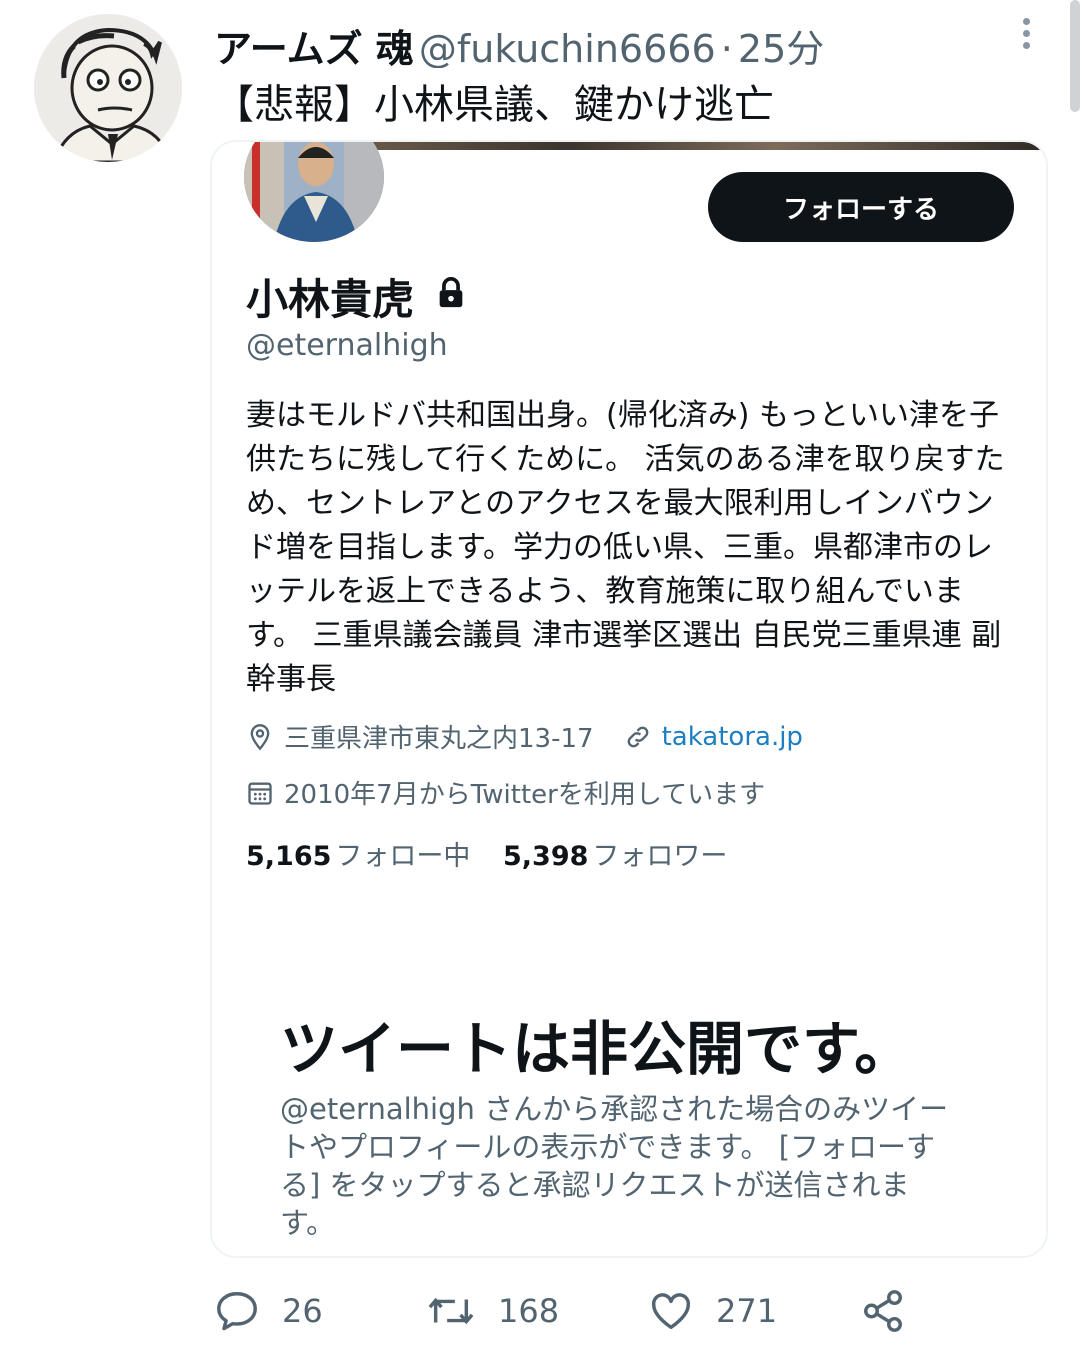 This screenshot has width=1080, height=1358. I want to click on author-avatar, so click(108, 88).